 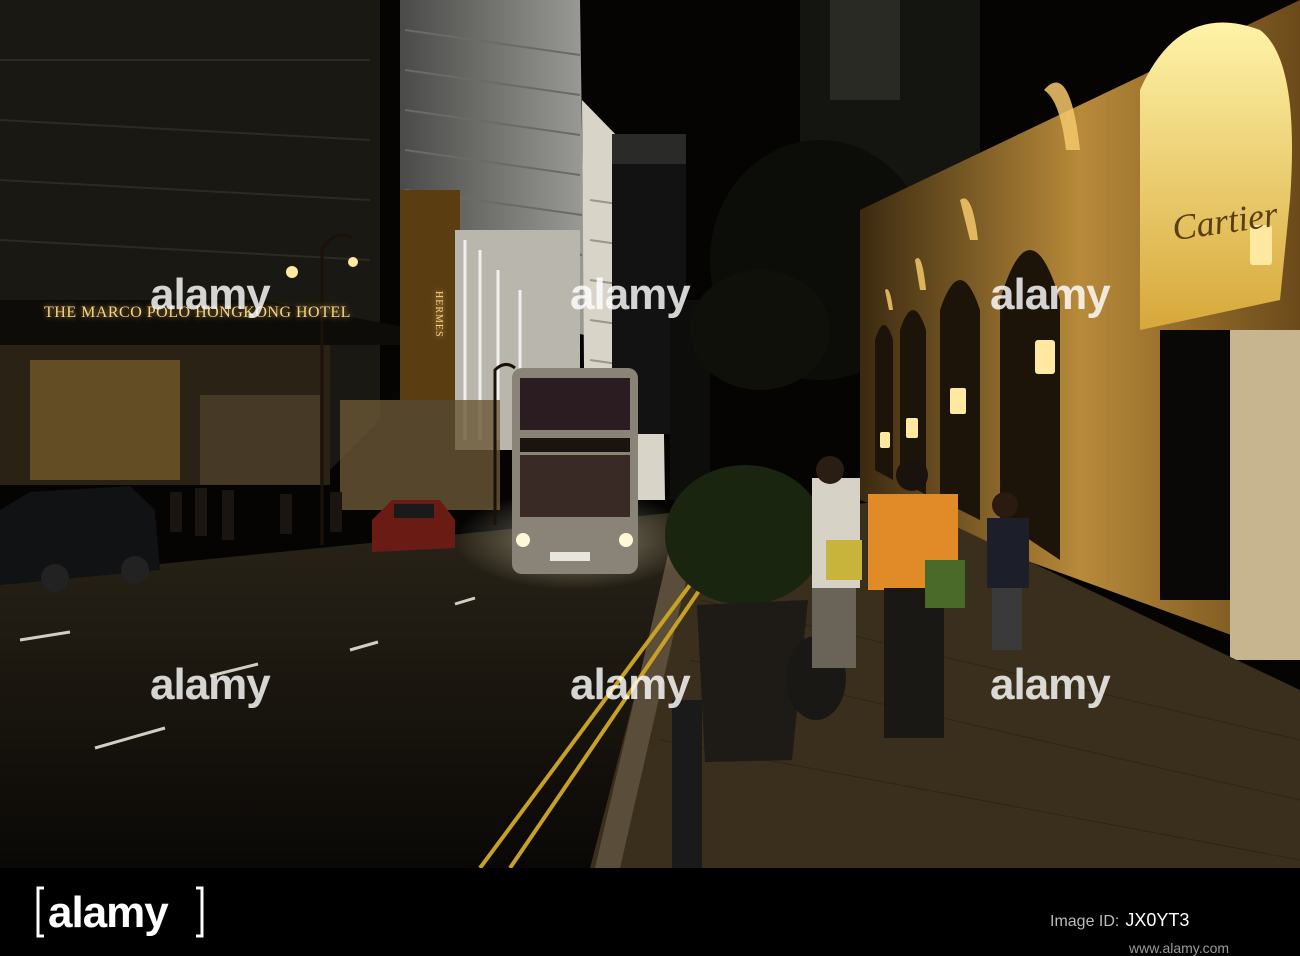 I want to click on logo-text: alamy, so click(x=108, y=912).